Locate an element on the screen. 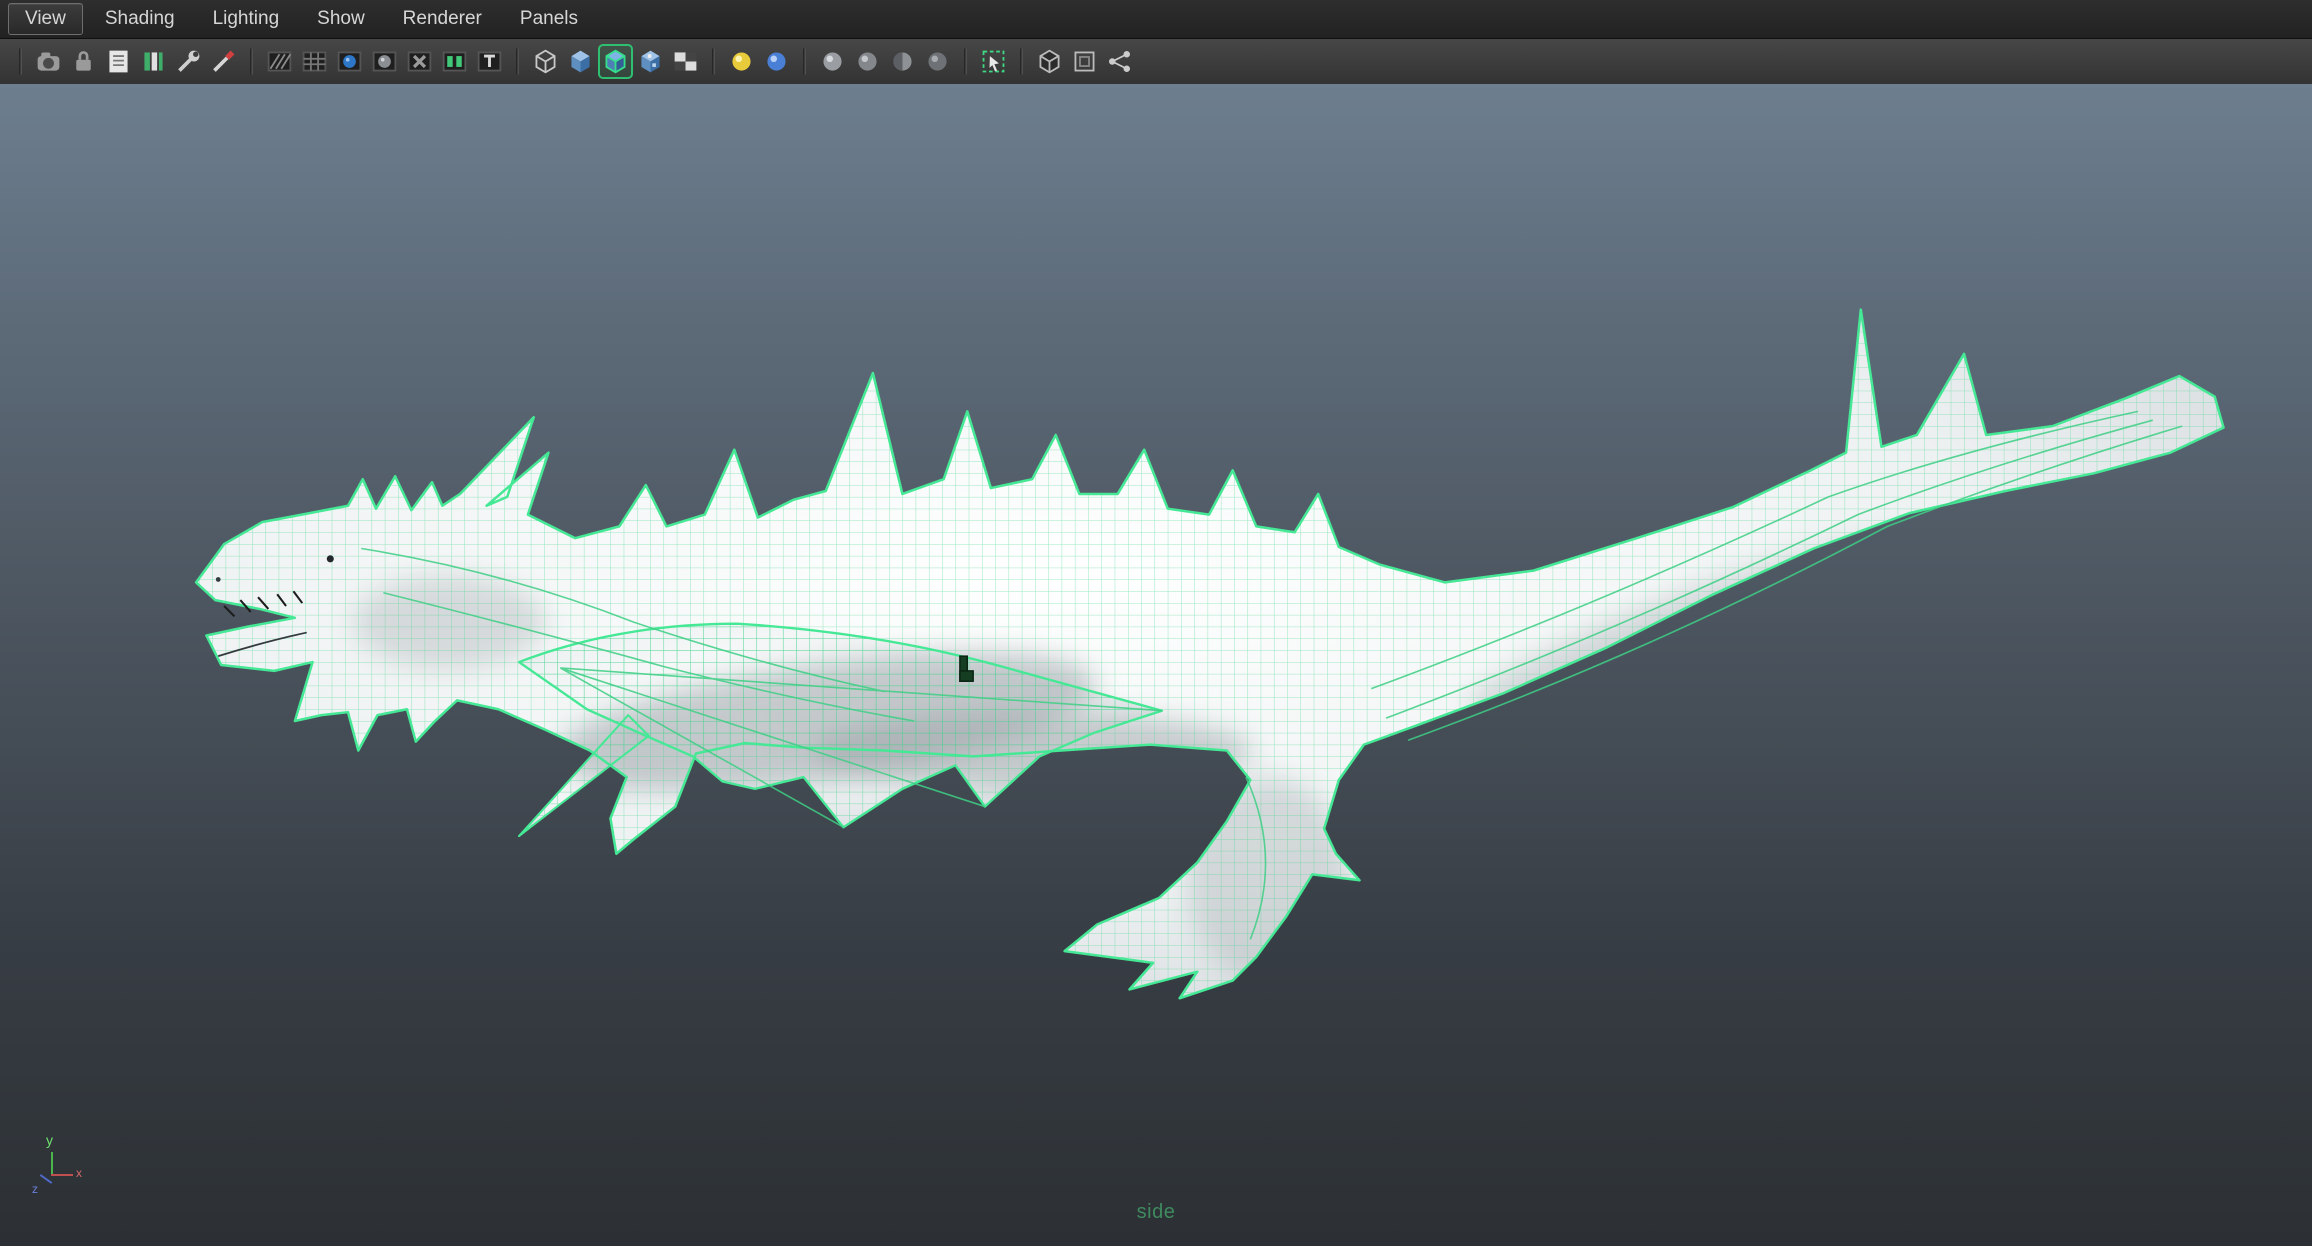 Image resolution: width=2312 pixels, height=1246 pixels. shadows-icon is located at coordinates (776, 61).